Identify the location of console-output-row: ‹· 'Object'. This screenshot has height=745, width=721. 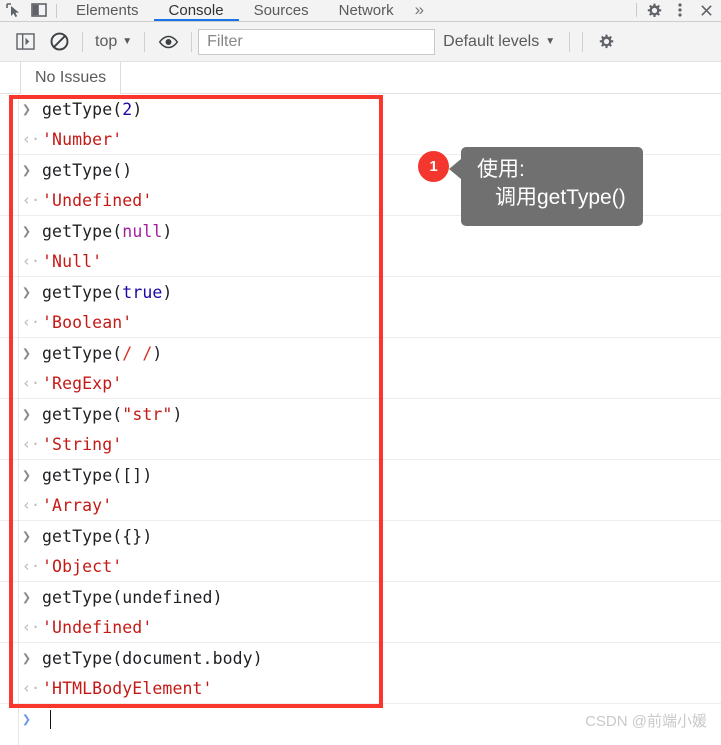
(360, 566).